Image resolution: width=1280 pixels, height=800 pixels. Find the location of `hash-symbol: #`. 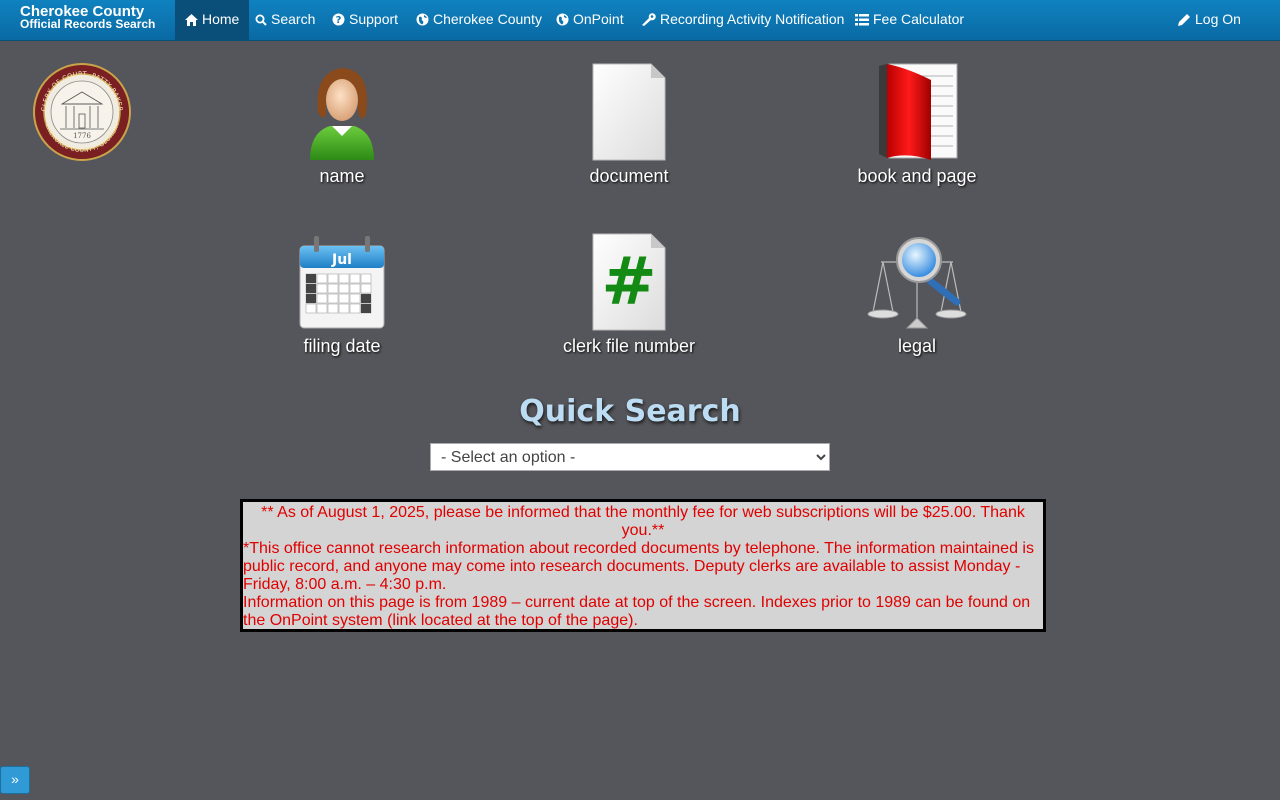

hash-symbol: # is located at coordinates (628, 281).